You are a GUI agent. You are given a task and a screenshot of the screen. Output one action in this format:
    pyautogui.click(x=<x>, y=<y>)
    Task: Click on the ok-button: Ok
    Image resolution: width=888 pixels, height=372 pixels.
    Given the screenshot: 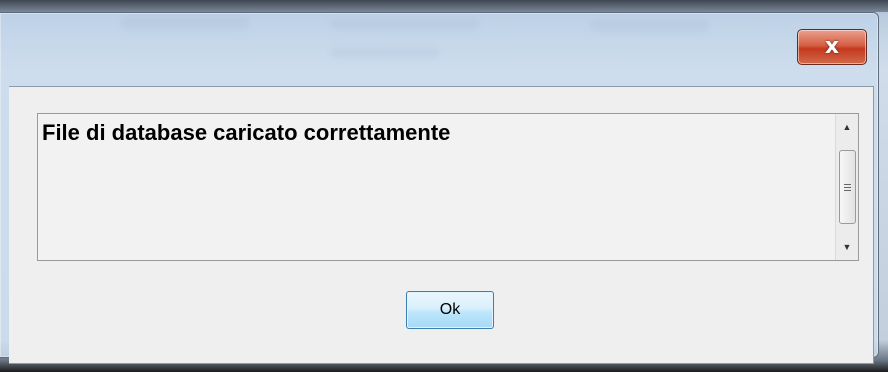 What is the action you would take?
    pyautogui.click(x=450, y=310)
    